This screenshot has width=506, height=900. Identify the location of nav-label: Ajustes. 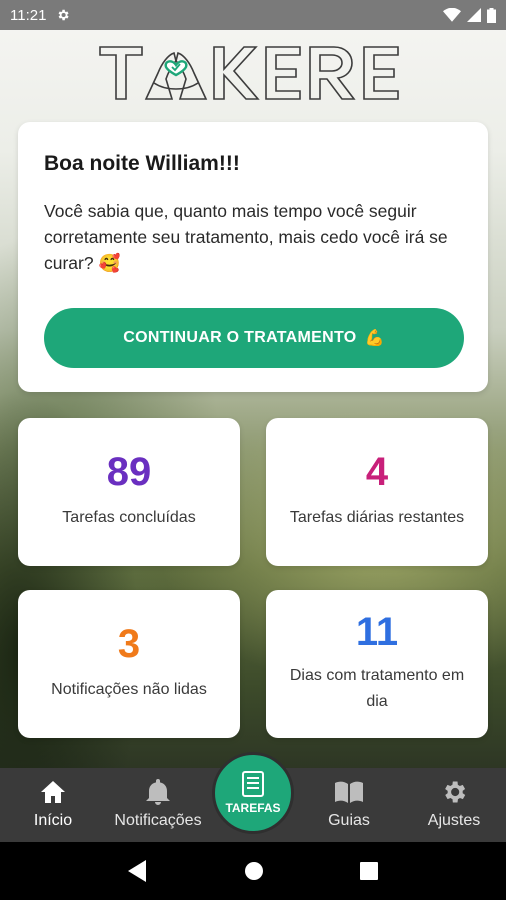
(454, 820).